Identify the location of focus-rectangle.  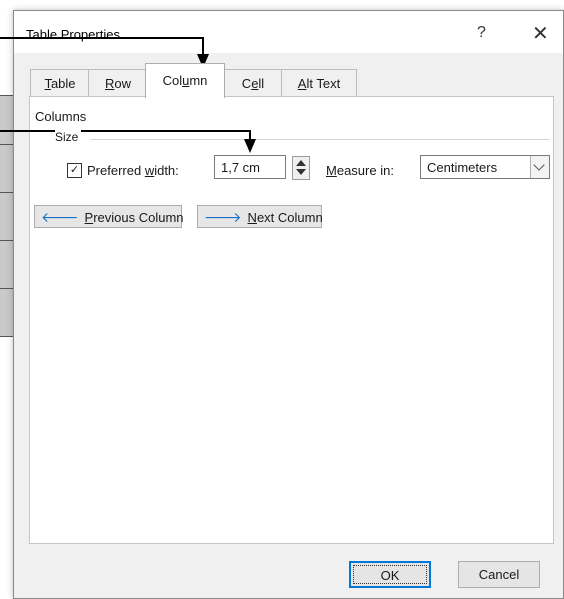
(390, 574).